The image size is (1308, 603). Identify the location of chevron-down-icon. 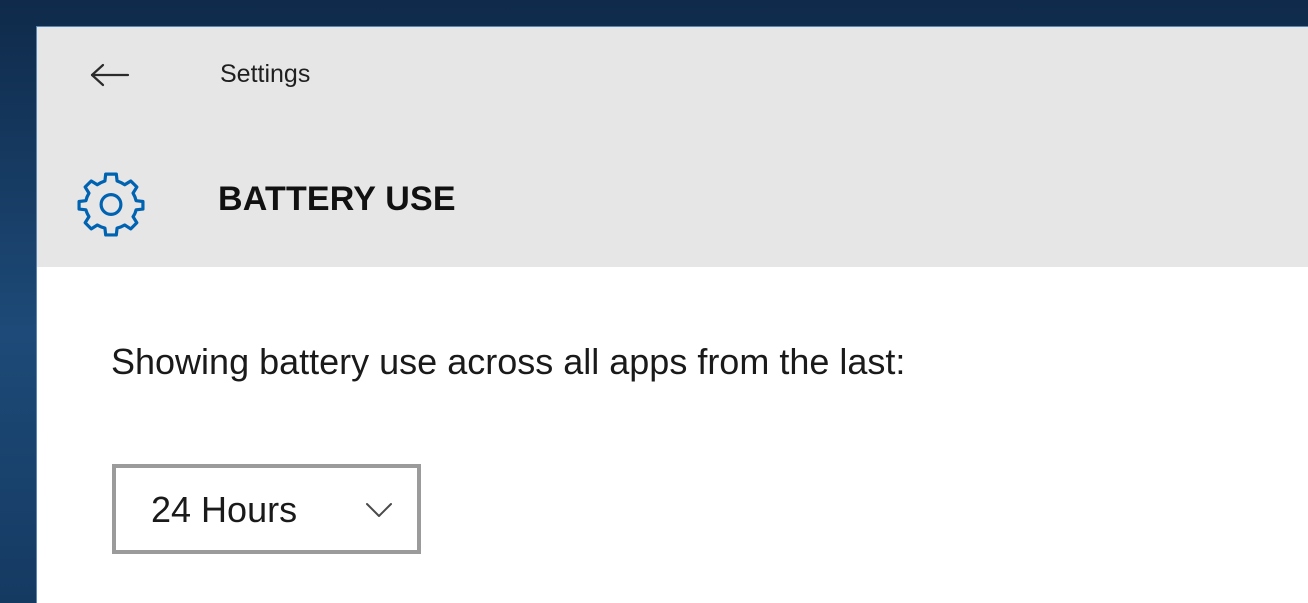
(379, 510).